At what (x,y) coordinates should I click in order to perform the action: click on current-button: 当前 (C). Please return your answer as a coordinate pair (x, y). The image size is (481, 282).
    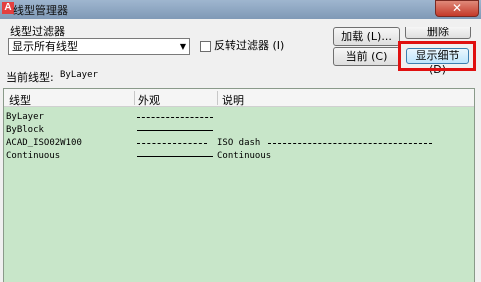
    Looking at the image, I should click on (366, 56).